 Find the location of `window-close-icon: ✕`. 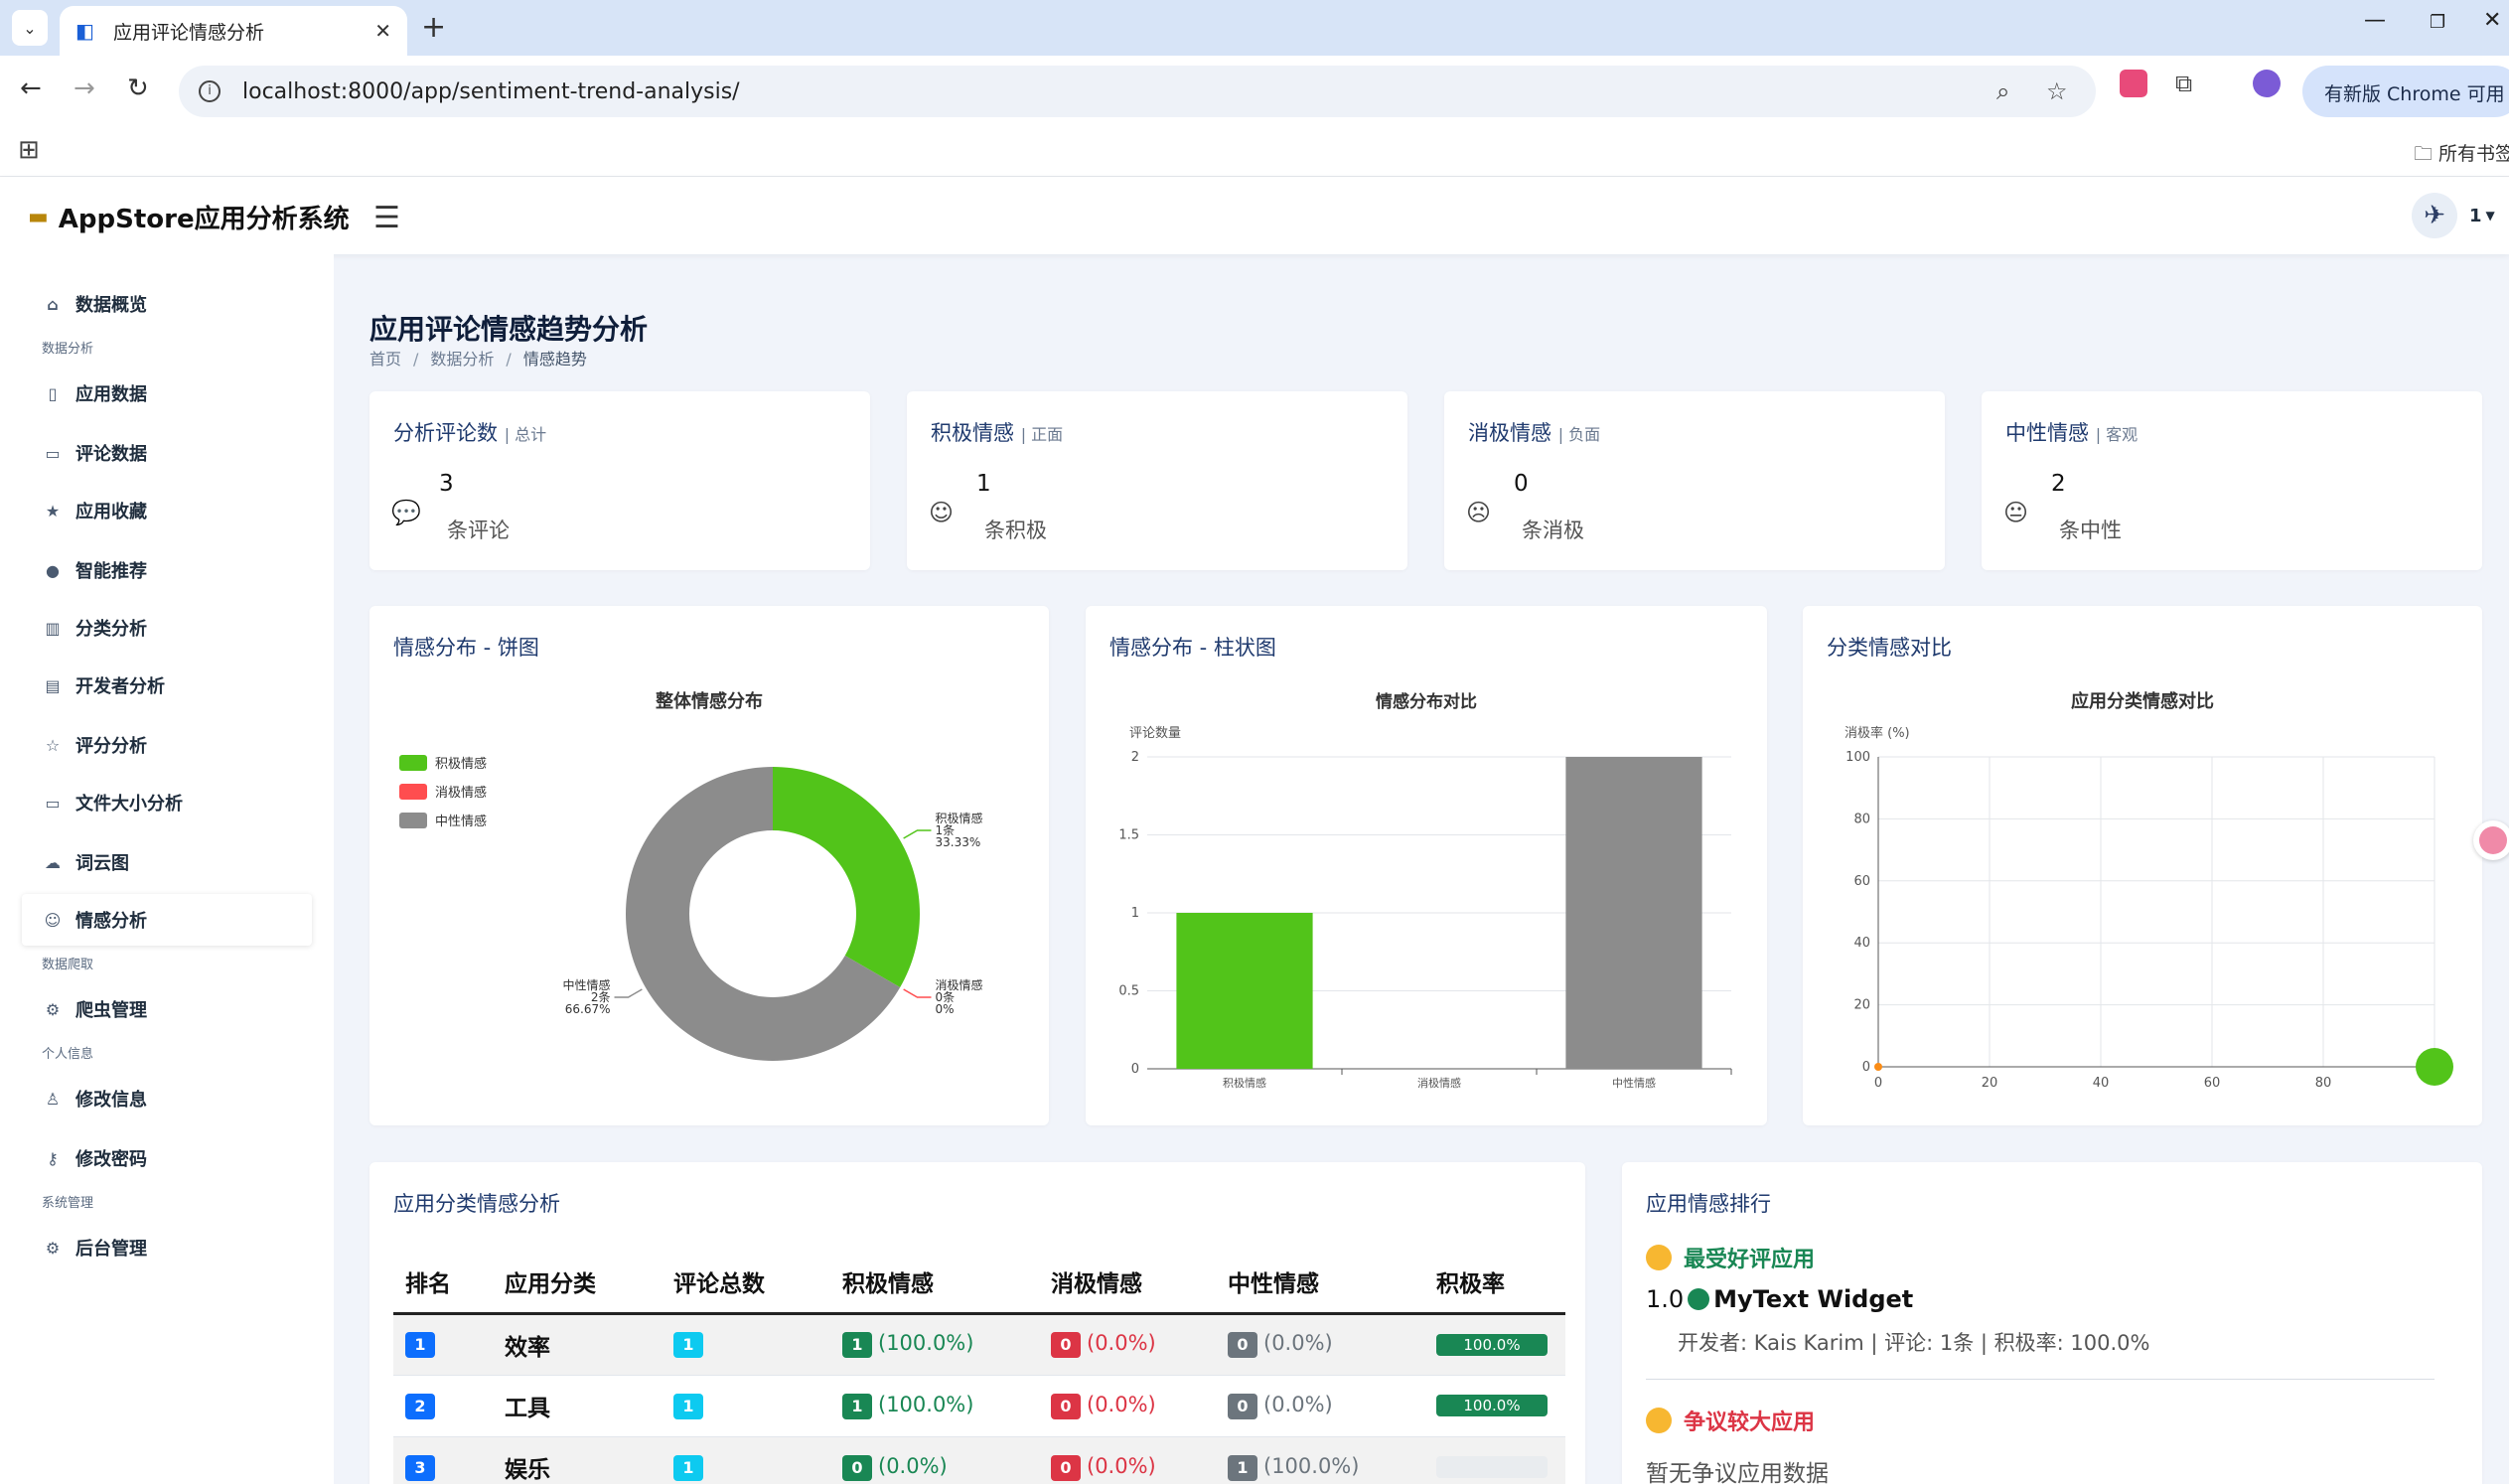

window-close-icon: ✕ is located at coordinates (2492, 20).